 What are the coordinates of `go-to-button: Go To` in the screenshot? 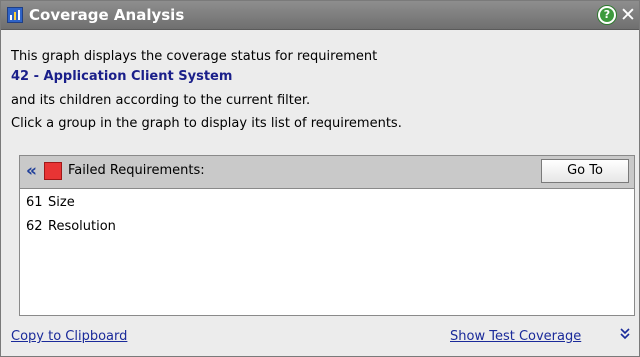 It's located at (585, 171).